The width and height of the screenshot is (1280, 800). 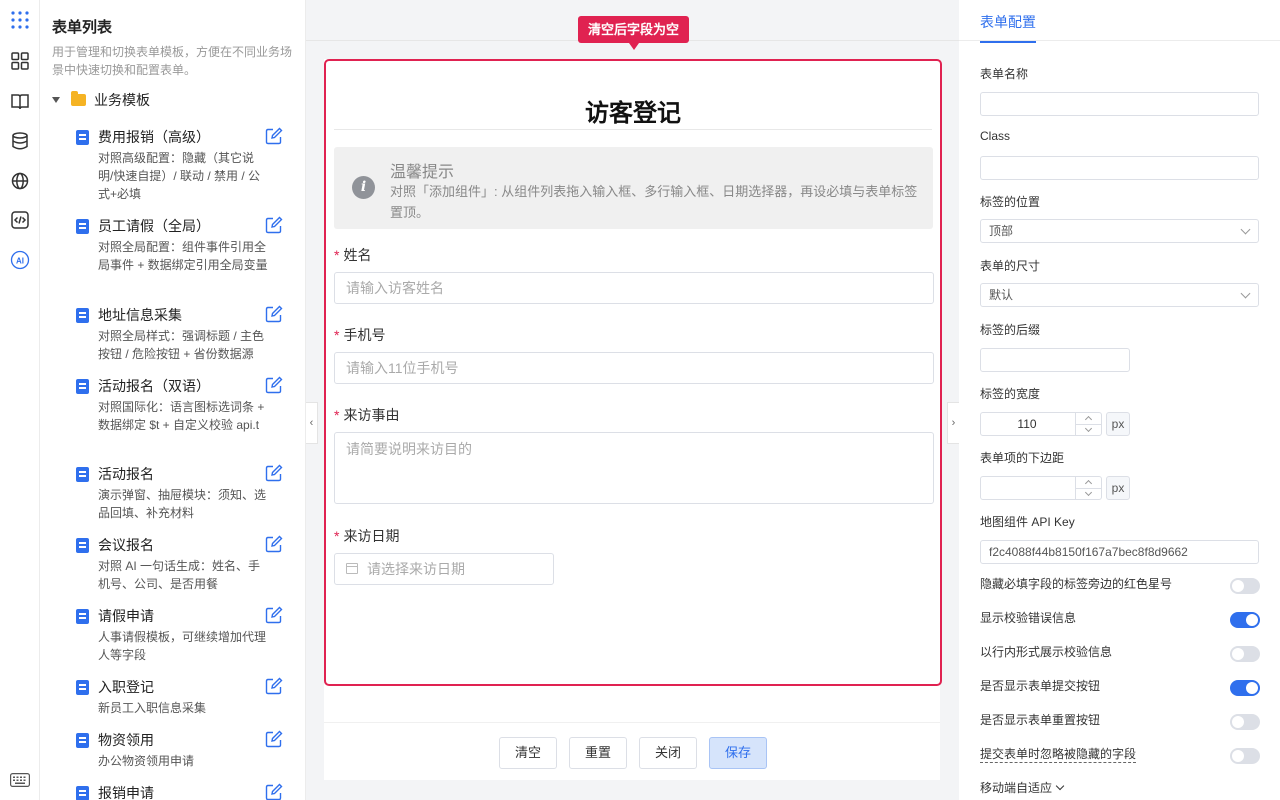 I want to click on api-key-input: f2c4088f44b8150f167a7bec8f8d9662, so click(x=1119, y=552).